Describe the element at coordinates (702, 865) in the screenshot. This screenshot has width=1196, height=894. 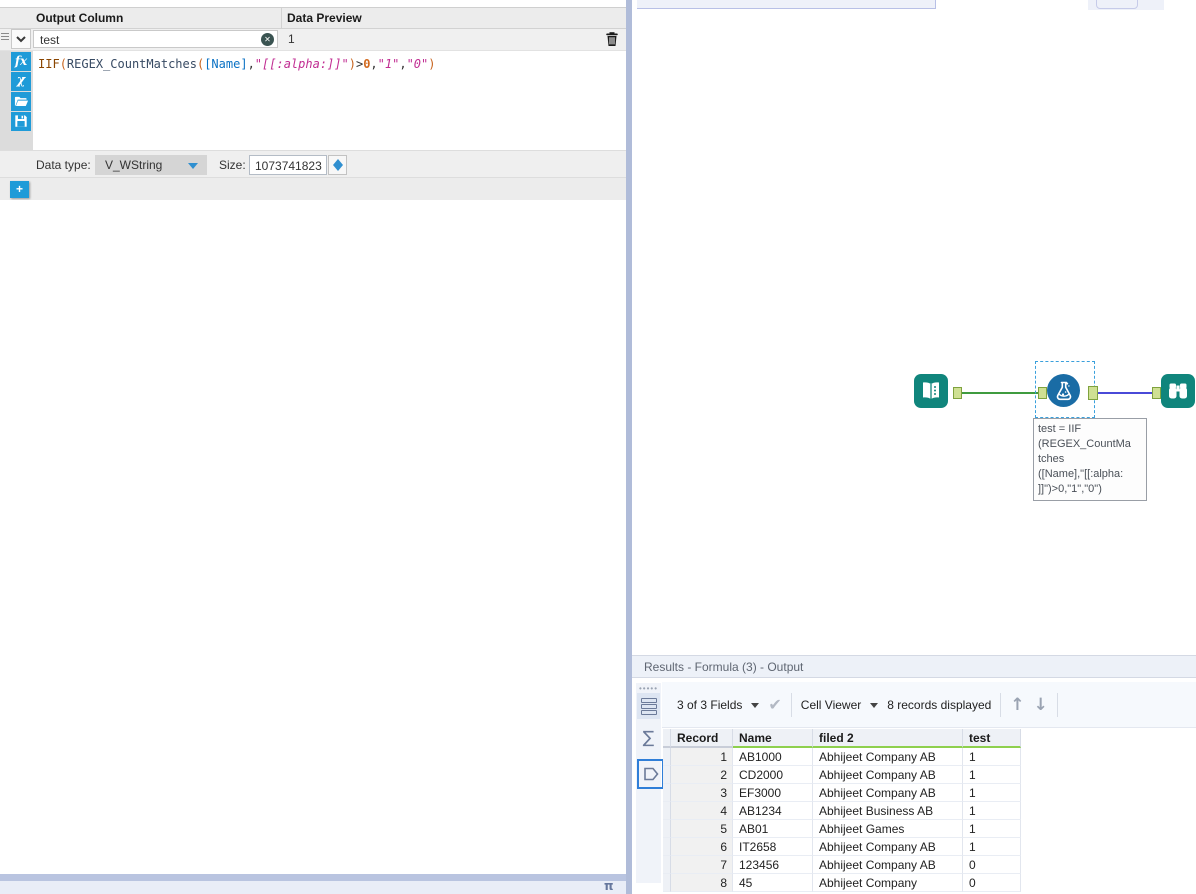
I see `table-cell: 7` at that location.